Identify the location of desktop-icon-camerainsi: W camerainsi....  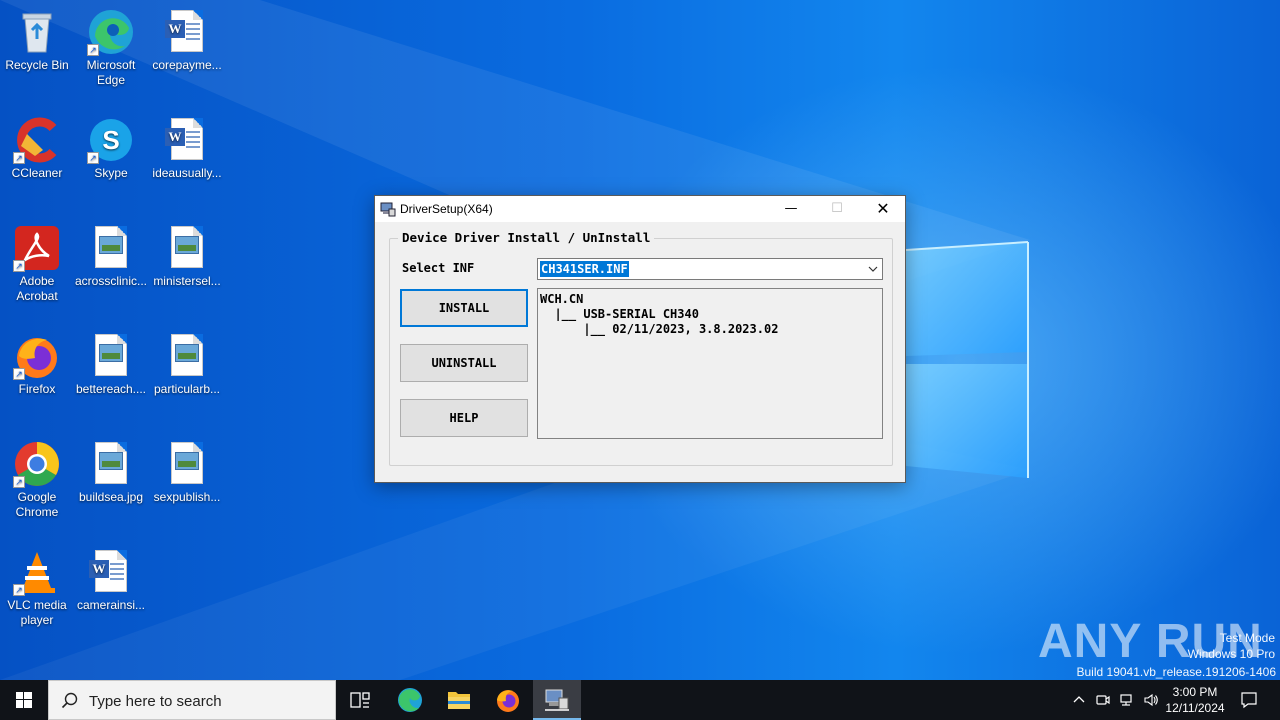
(111, 580).